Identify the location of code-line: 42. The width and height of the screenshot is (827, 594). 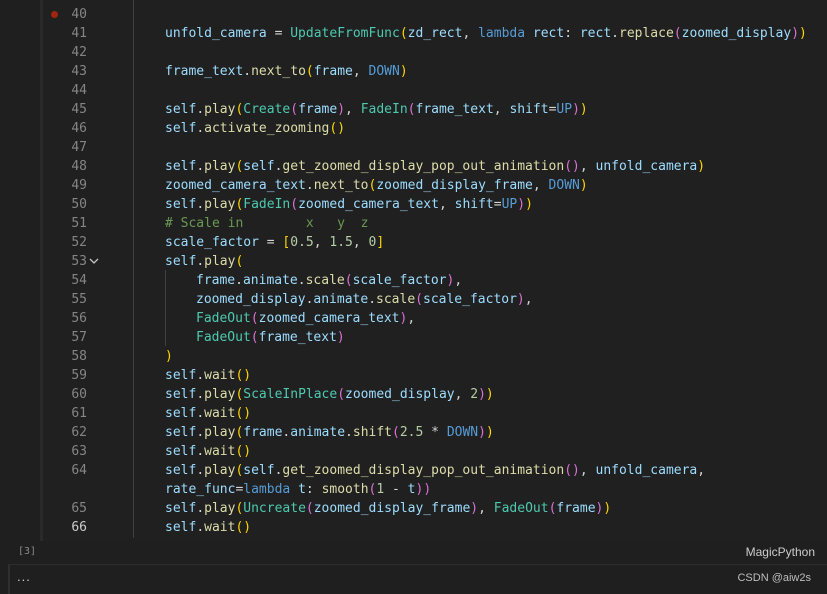
(433, 52).